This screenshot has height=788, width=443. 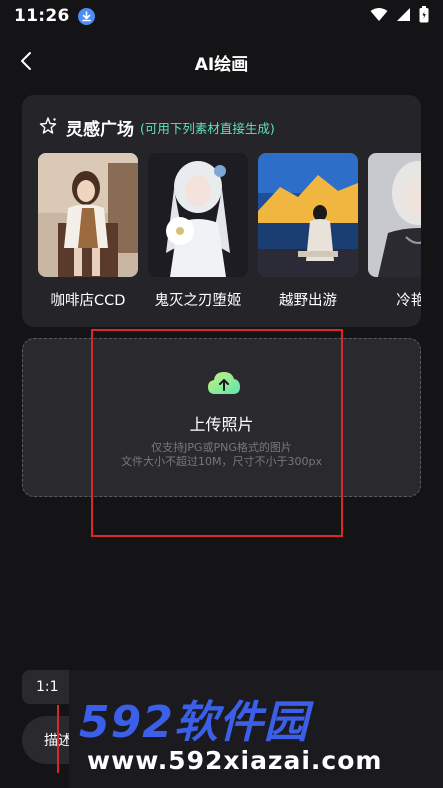 I want to click on gallery-item-demon-slayer: 鬼灭之刃堕姬, so click(x=198, y=231).